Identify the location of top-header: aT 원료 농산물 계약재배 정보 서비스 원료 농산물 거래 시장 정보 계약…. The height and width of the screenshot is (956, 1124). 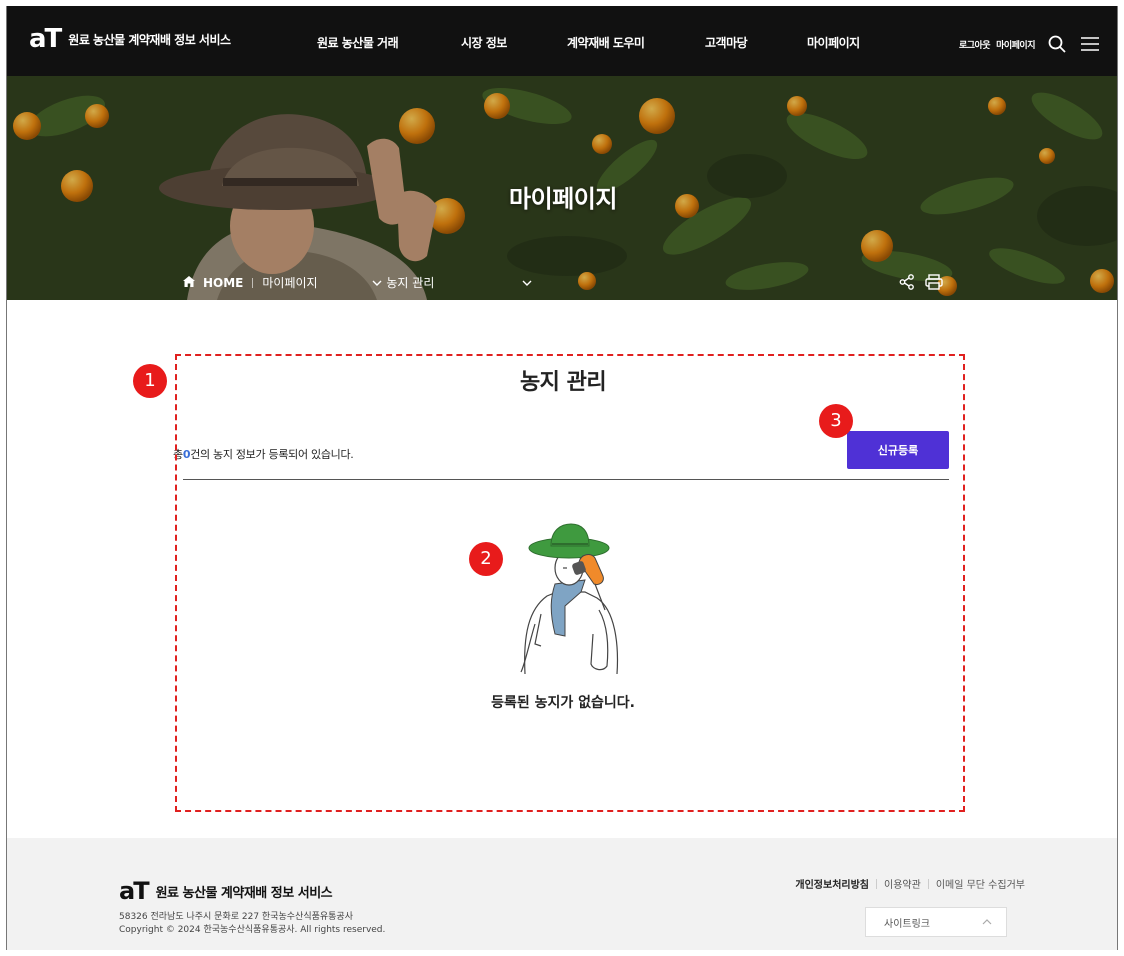
(562, 41).